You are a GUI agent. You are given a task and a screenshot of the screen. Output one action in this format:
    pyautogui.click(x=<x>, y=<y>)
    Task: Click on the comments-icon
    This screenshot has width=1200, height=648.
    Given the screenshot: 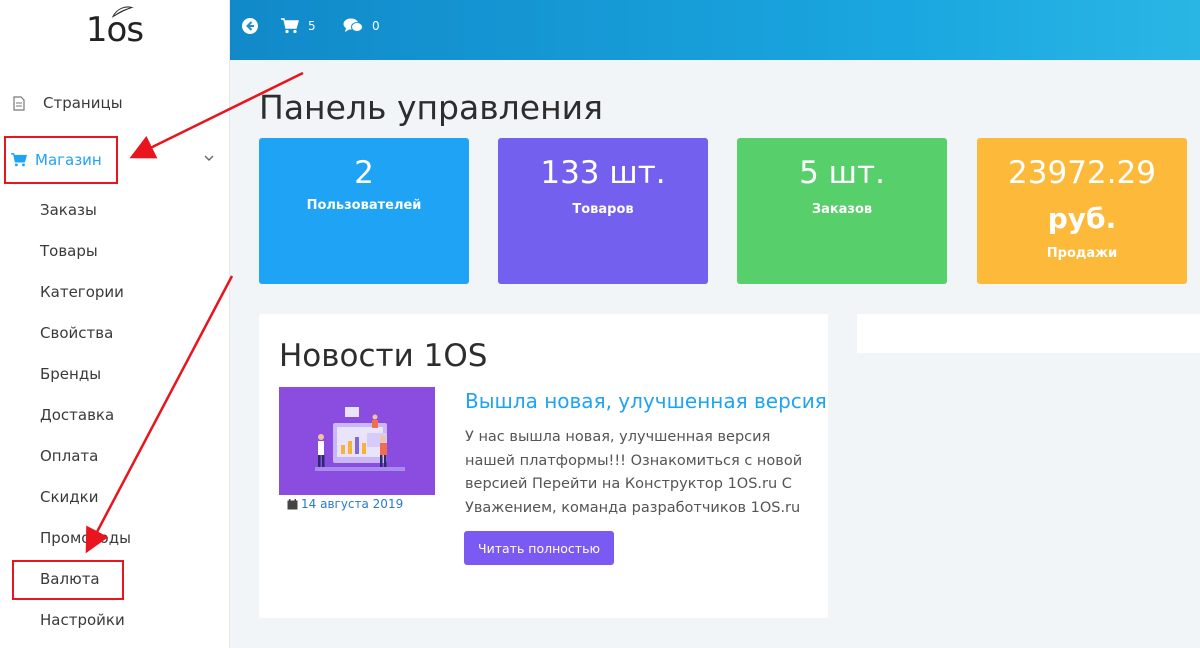 What is the action you would take?
    pyautogui.click(x=353, y=25)
    